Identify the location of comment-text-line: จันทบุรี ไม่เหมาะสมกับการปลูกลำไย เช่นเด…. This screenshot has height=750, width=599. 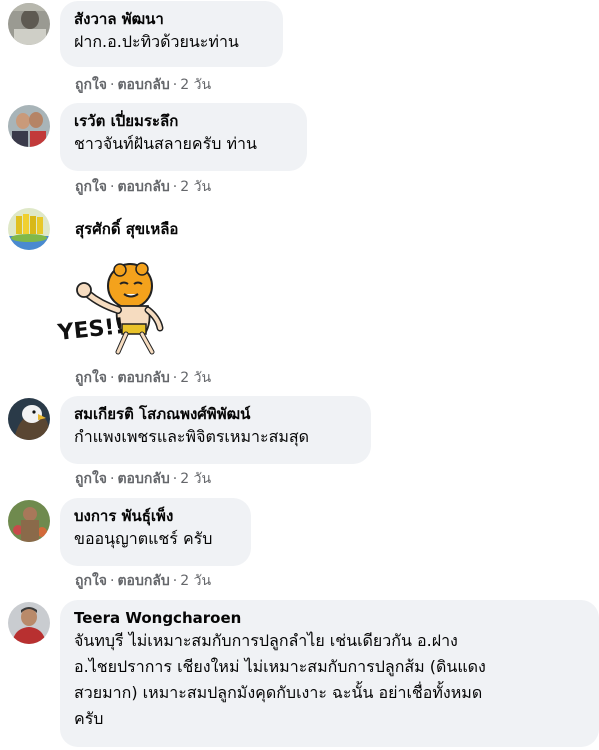
(266, 640).